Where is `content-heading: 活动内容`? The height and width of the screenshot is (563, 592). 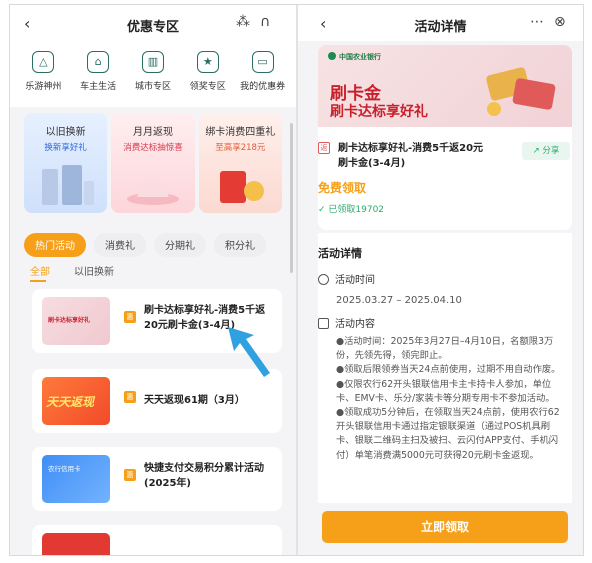
content-heading: 活动内容 is located at coordinates (346, 322).